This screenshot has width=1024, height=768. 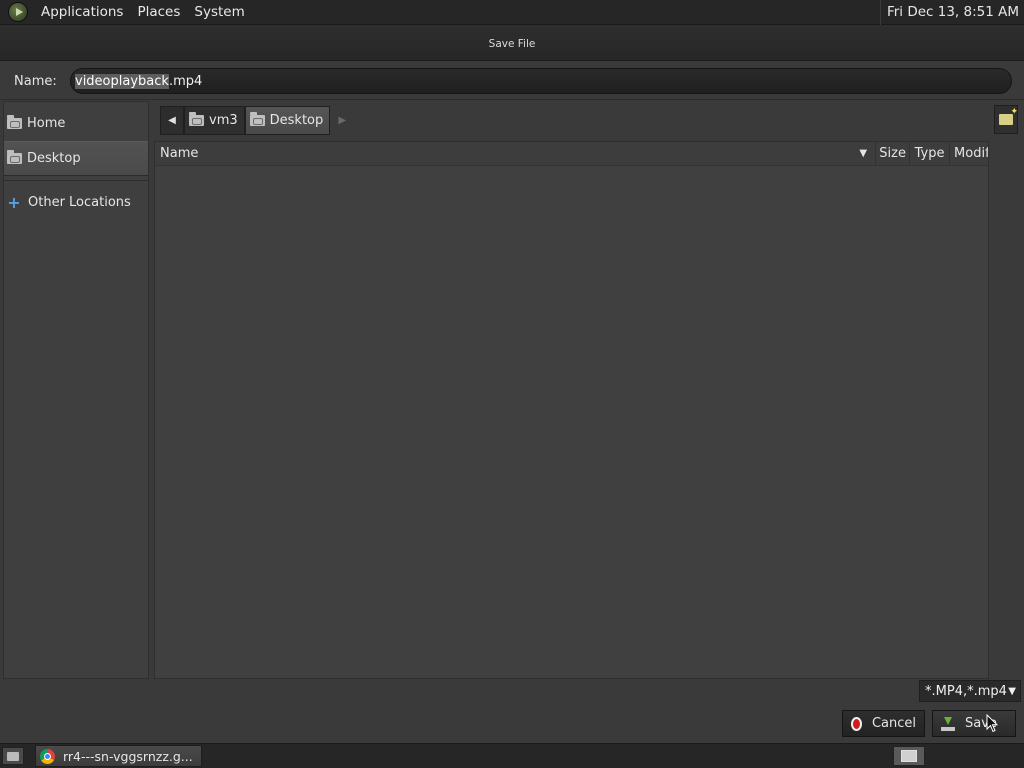 I want to click on chrome-icon, so click(x=47, y=756).